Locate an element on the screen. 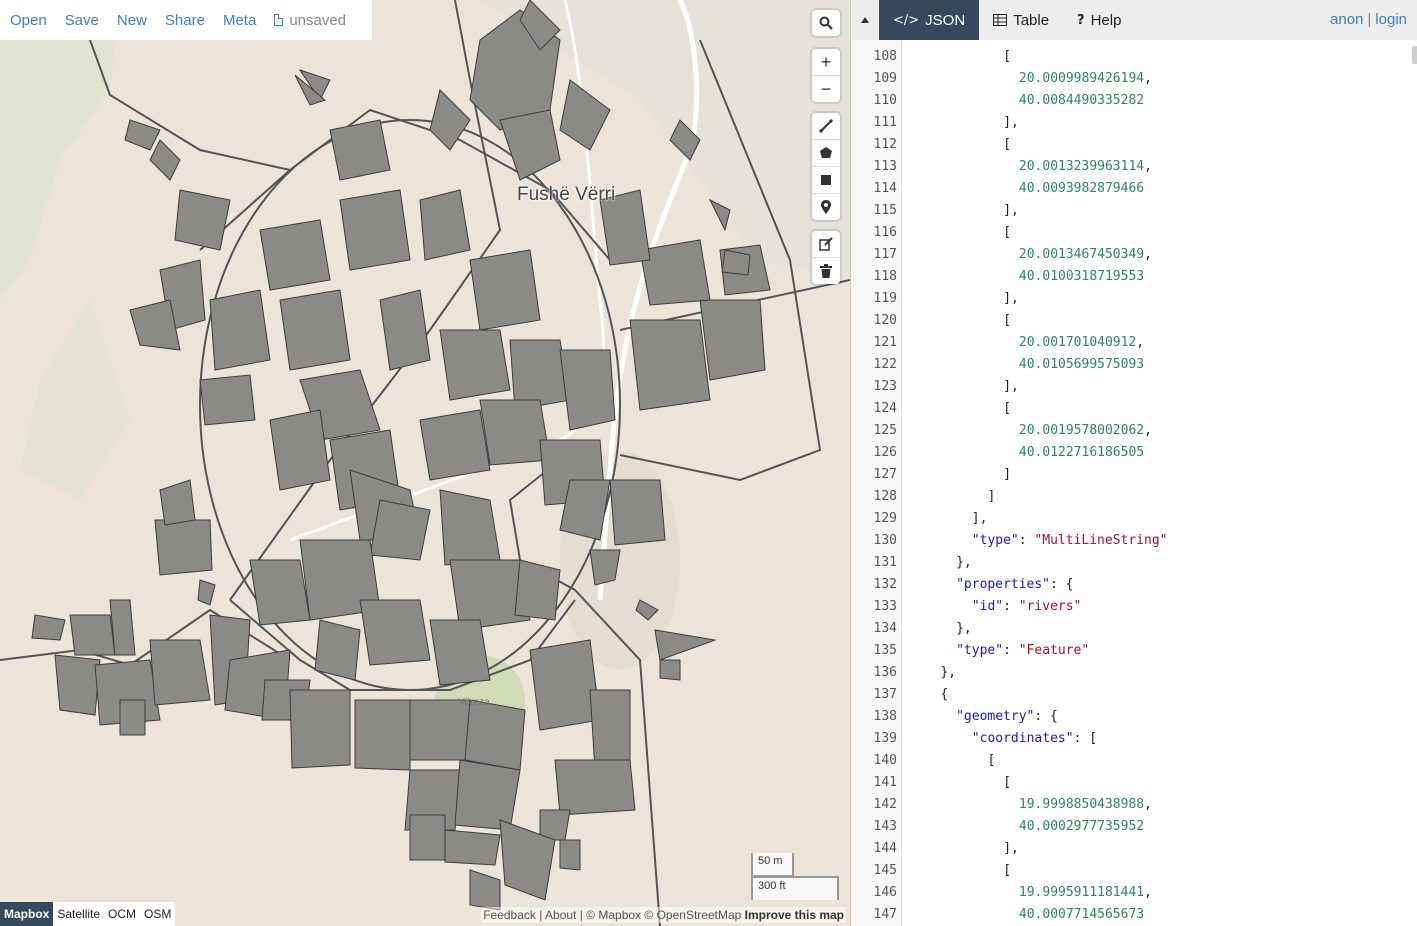 The image size is (1417, 926). edit-icon is located at coordinates (826, 244).